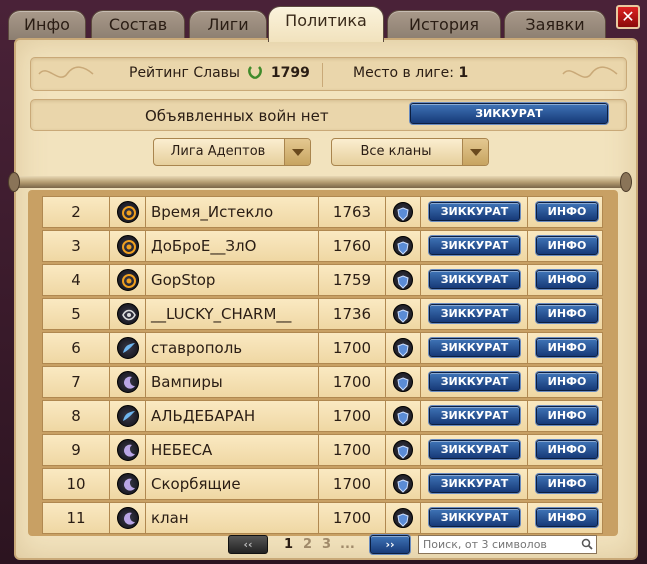  What do you see at coordinates (322, 484) in the screenshot?
I see `table-row: 10 Скорбящие 1700 ЗИККУРАТ ИНФО` at bounding box center [322, 484].